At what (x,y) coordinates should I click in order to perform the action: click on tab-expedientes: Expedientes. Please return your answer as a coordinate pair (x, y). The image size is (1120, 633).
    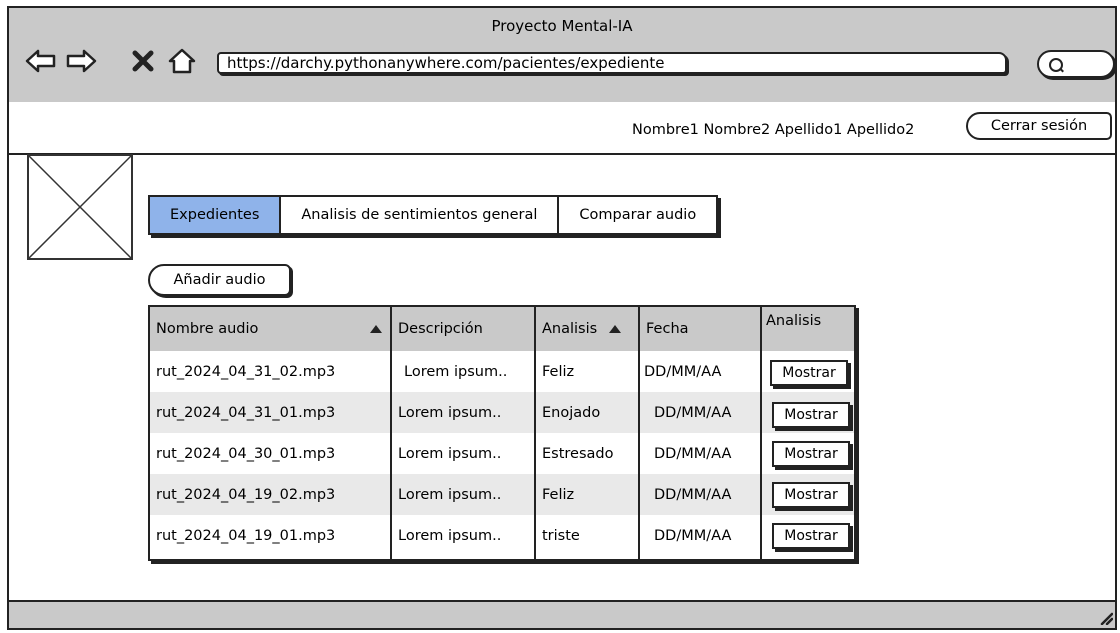
    Looking at the image, I should click on (216, 215).